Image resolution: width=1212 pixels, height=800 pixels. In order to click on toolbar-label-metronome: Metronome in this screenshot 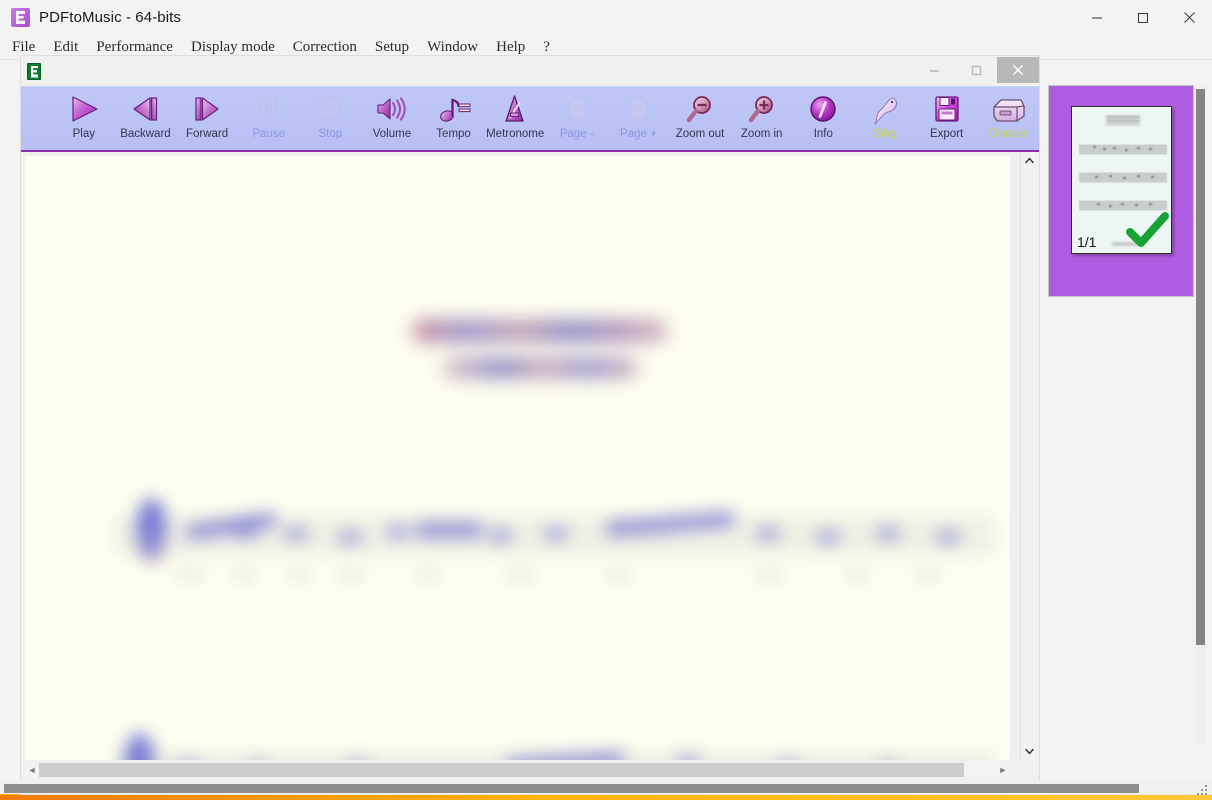, I will do `click(515, 134)`.